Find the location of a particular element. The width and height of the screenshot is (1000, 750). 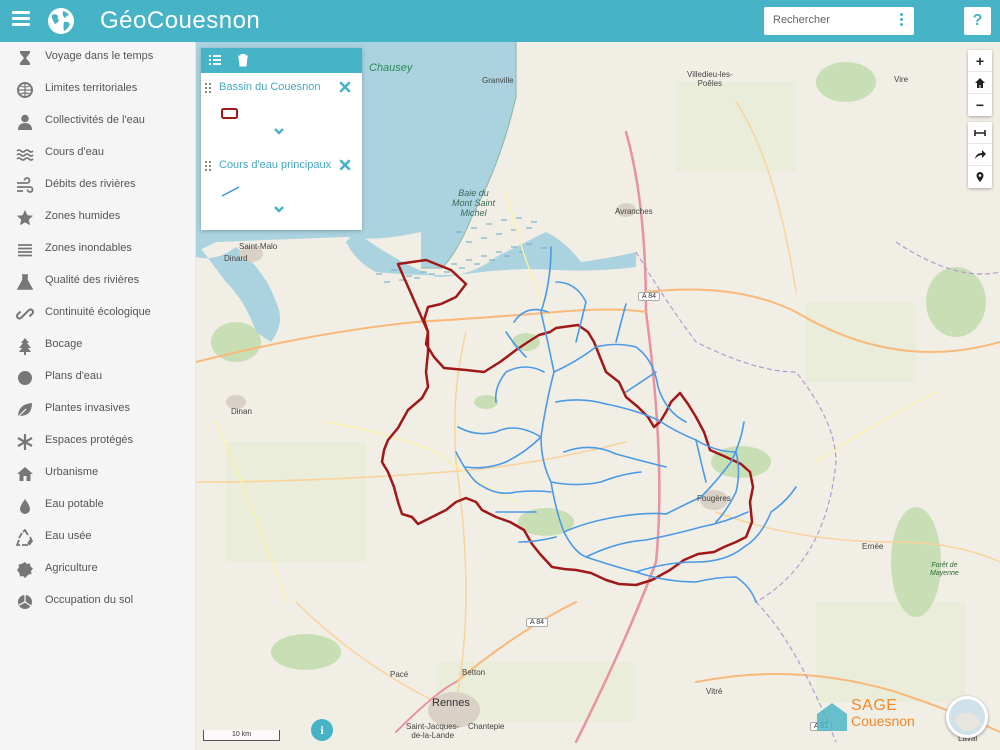

sidebar-item-label: Cours d'eau is located at coordinates (74, 152).